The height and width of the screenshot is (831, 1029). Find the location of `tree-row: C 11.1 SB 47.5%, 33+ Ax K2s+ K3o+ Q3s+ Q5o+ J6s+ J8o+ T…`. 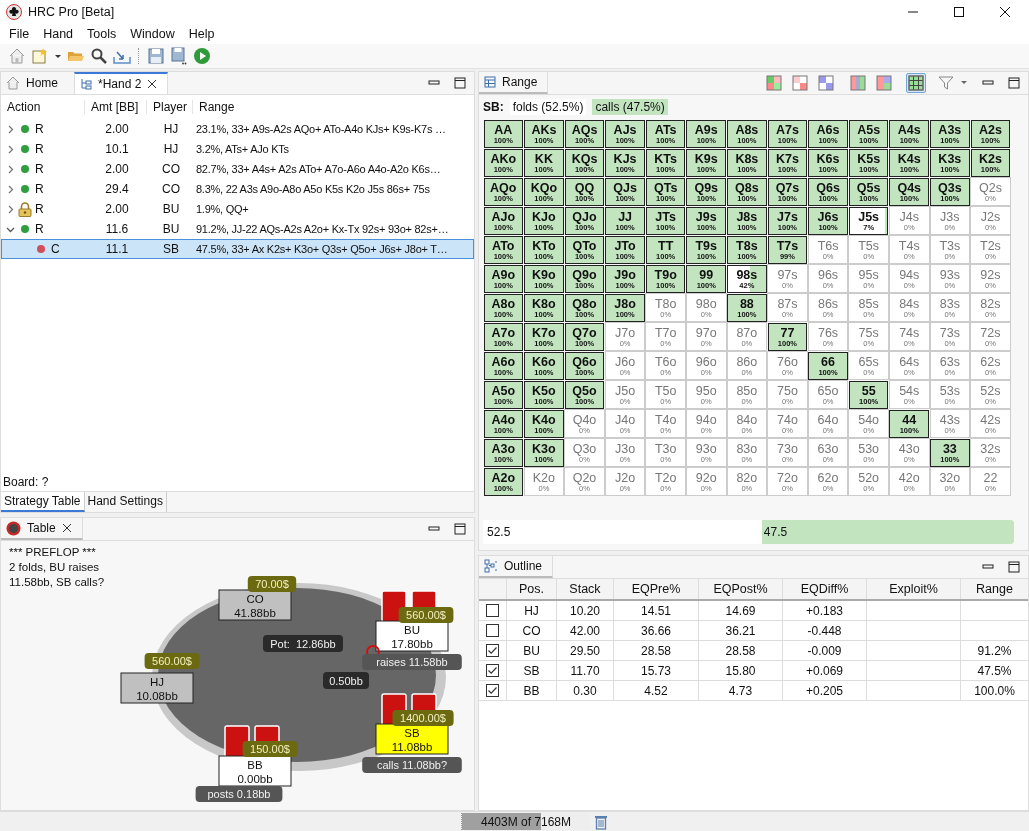

tree-row: C 11.1 SB 47.5%, 33+ Ax K2s+ K3o+ Q3s+ Q5o+ J6s+ J8o+ T… is located at coordinates (237, 249).